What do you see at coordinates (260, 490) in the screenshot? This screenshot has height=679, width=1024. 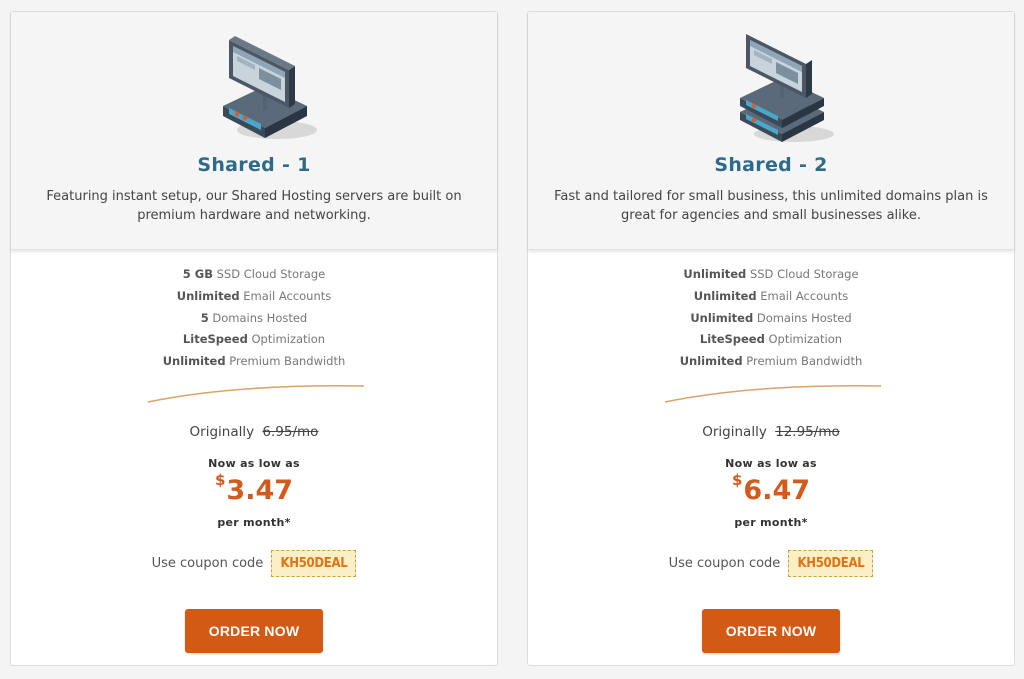 I see `price-amount: 3.47` at bounding box center [260, 490].